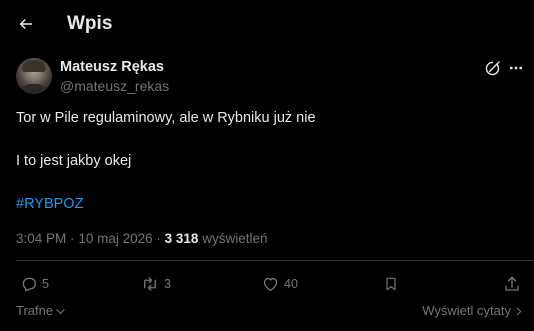 The width and height of the screenshot is (534, 331). What do you see at coordinates (35, 310) in the screenshot?
I see `sort-label: Trafne` at bounding box center [35, 310].